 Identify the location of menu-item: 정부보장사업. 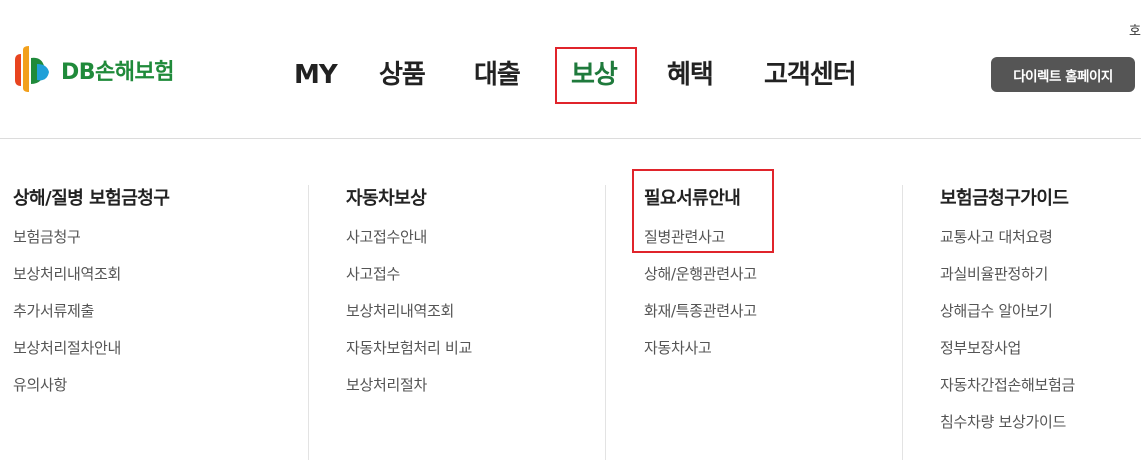
(1007, 355).